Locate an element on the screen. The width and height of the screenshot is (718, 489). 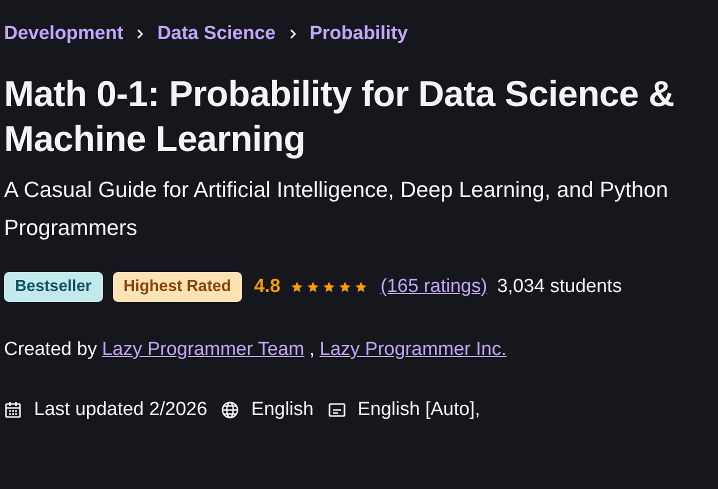
course-badge: Highest Rated is located at coordinates (177, 287).